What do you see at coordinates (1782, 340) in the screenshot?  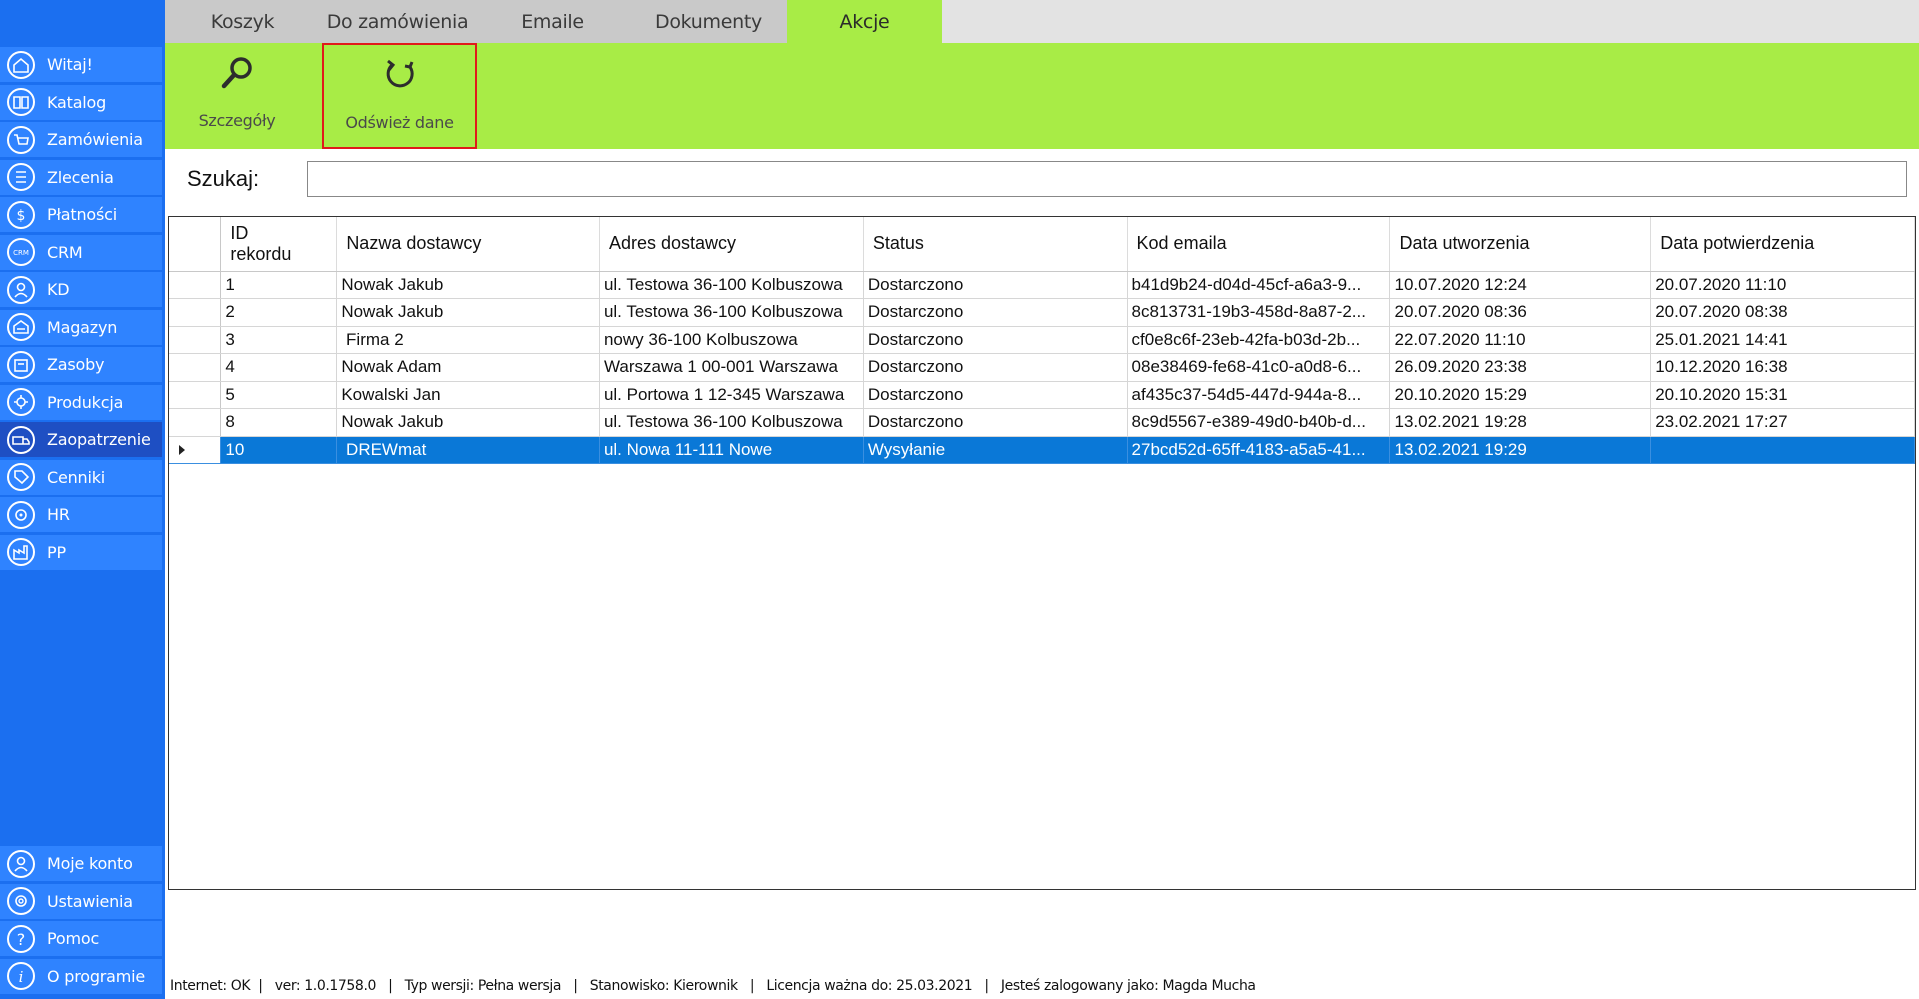 I see `table-cell: 25.01.2021 14:41` at bounding box center [1782, 340].